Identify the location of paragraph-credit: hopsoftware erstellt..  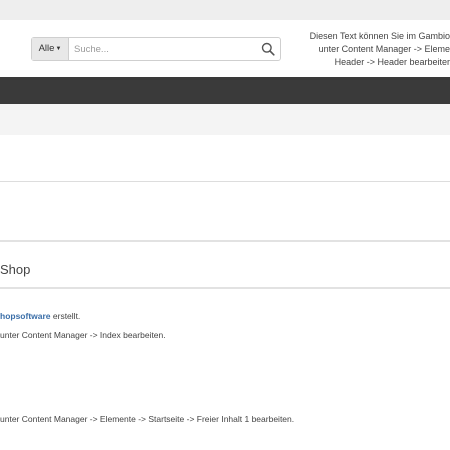
(40, 316).